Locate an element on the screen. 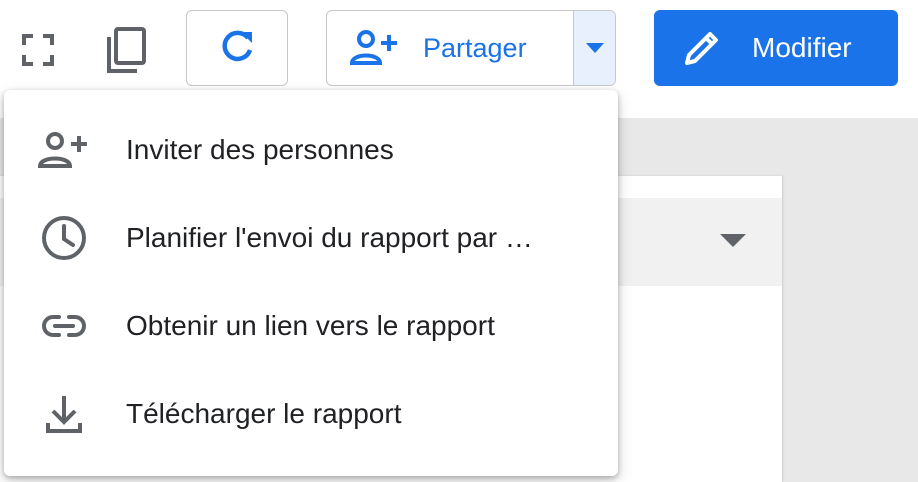  menu-item-download-report: Télécharger le rapport is located at coordinates (311, 414).